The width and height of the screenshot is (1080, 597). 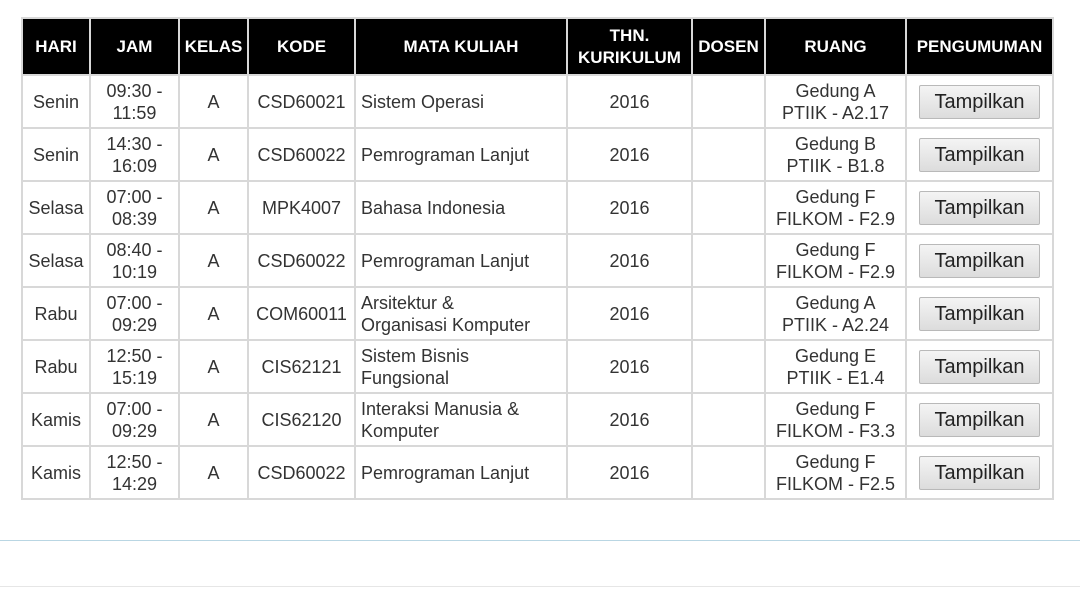 What do you see at coordinates (301, 419) in the screenshot?
I see `cell-kode: CIS62120` at bounding box center [301, 419].